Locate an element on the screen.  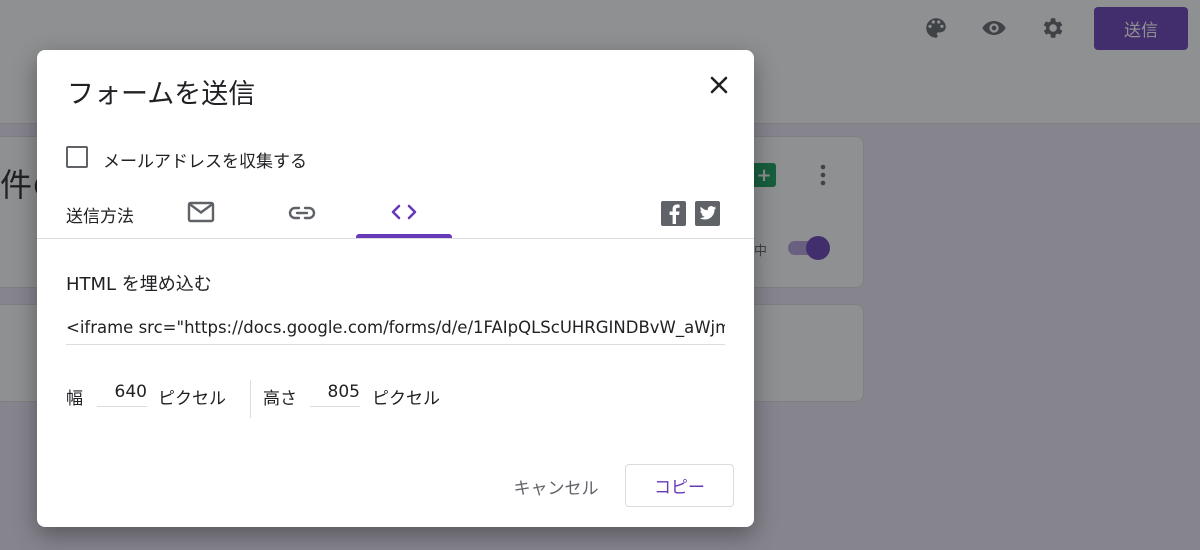
email-icon is located at coordinates (201, 214).